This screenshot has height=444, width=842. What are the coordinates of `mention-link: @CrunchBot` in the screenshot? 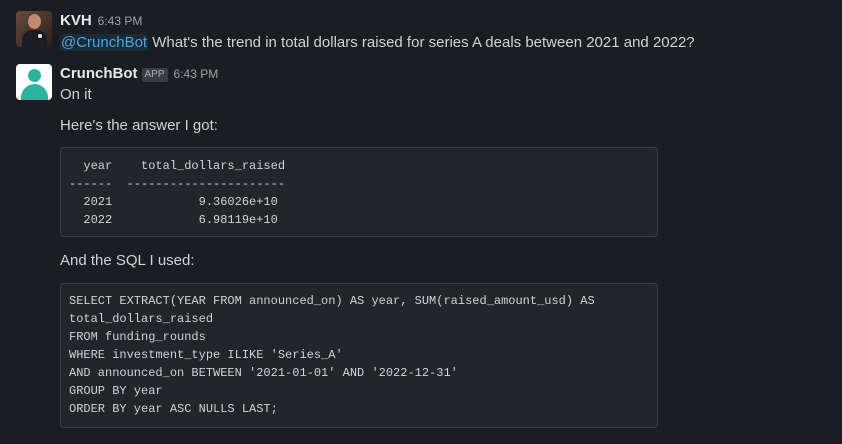 It's located at (104, 42).